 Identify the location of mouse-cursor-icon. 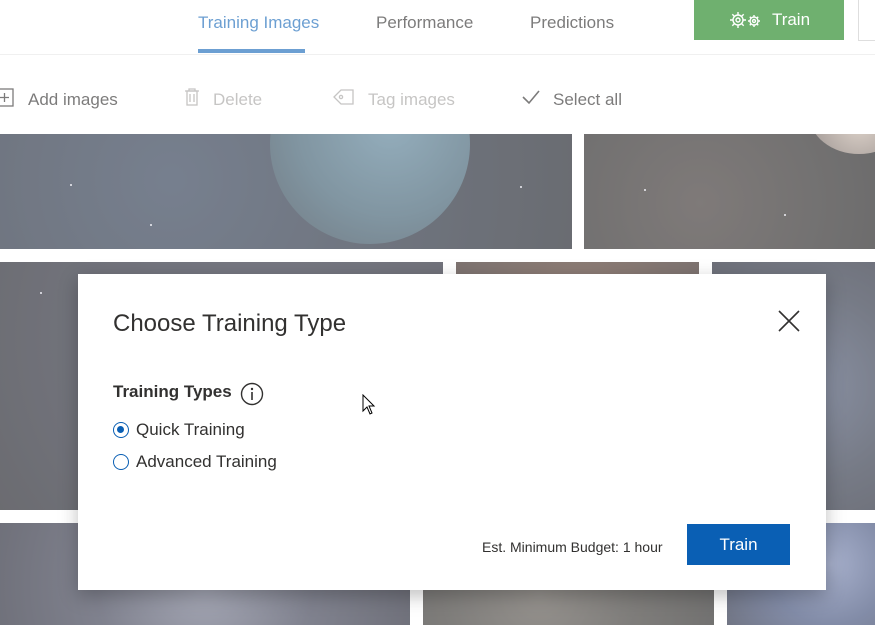
(369, 404).